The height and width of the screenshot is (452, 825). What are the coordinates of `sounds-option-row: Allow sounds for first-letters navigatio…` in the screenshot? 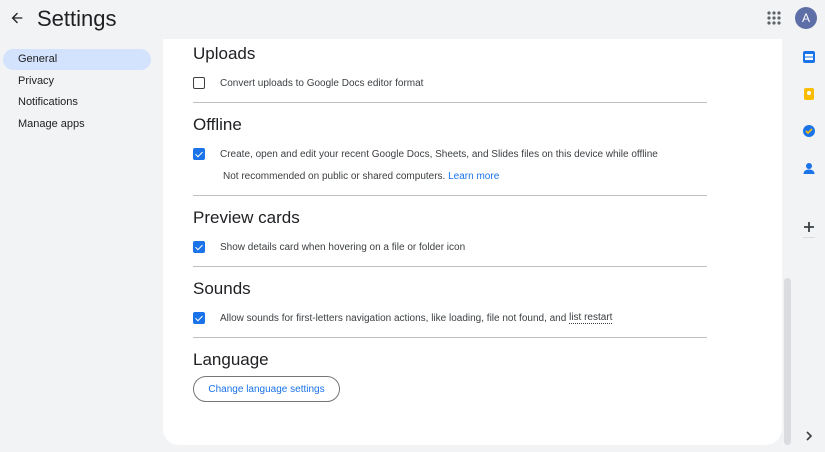 It's located at (403, 318).